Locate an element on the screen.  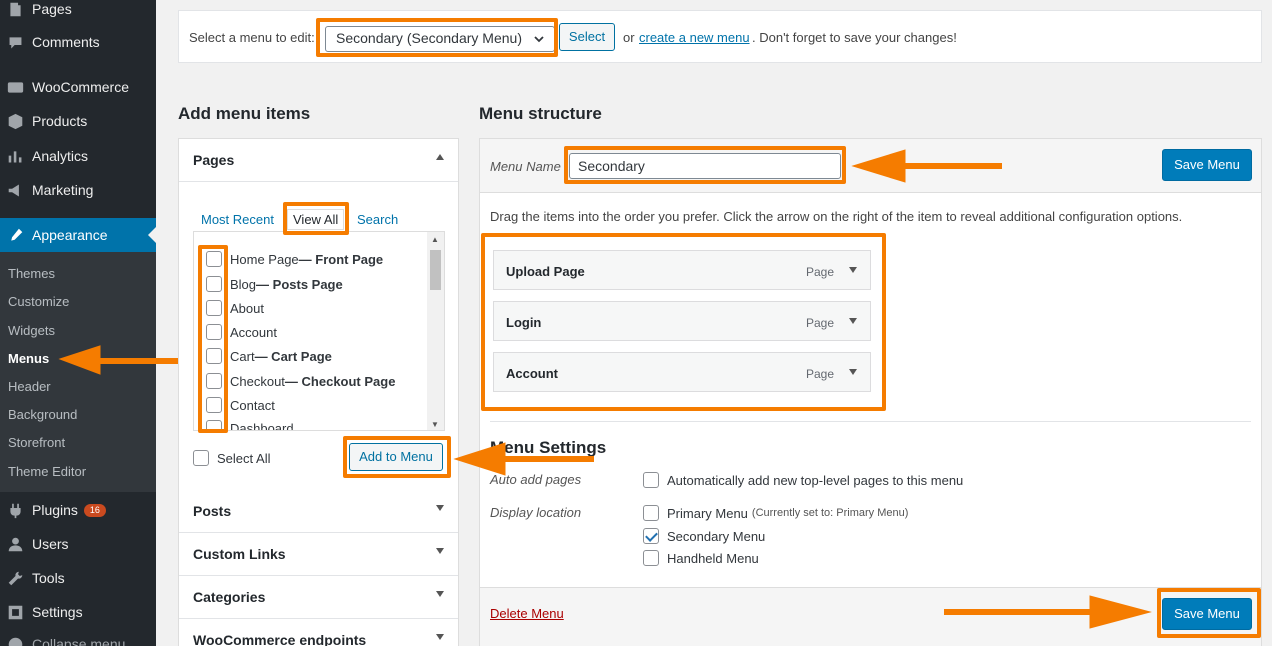
page-name: Contact is located at coordinates (252, 405).